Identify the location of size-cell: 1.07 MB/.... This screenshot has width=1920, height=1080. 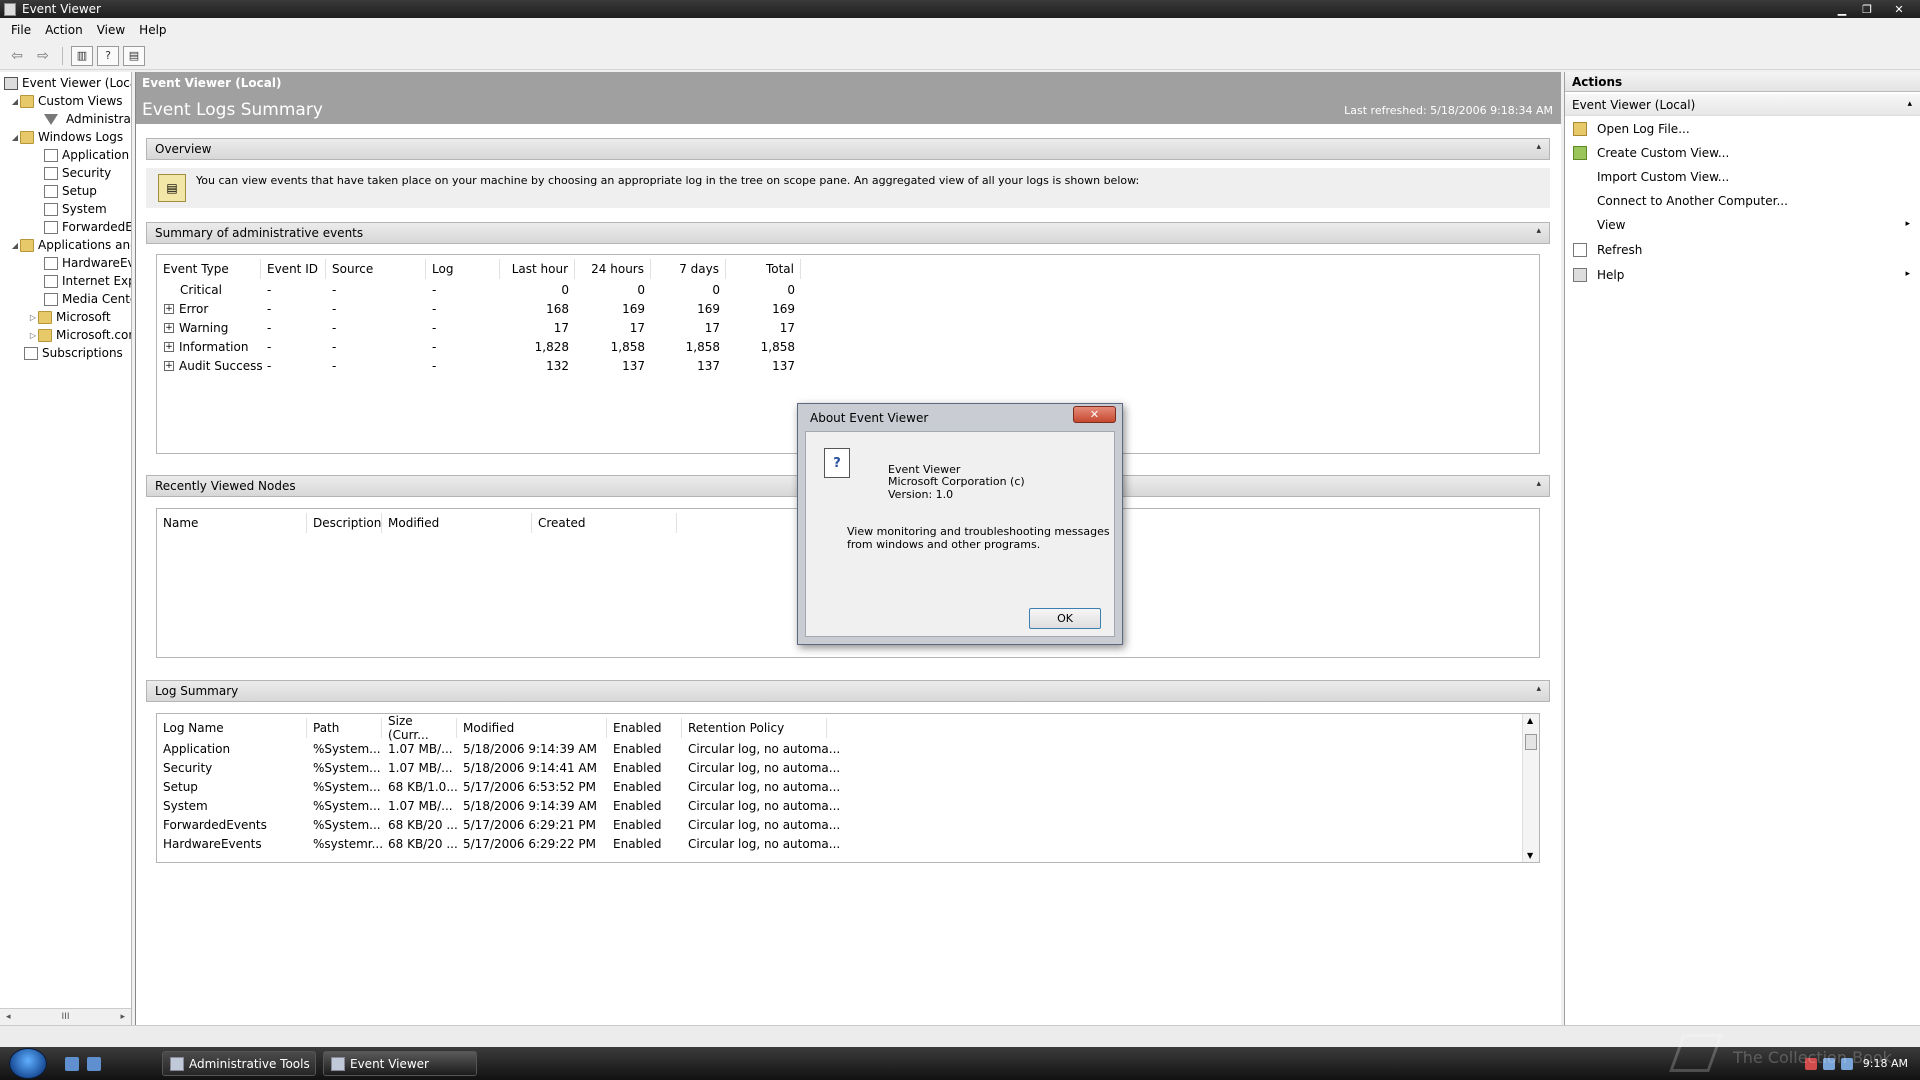
(420, 748).